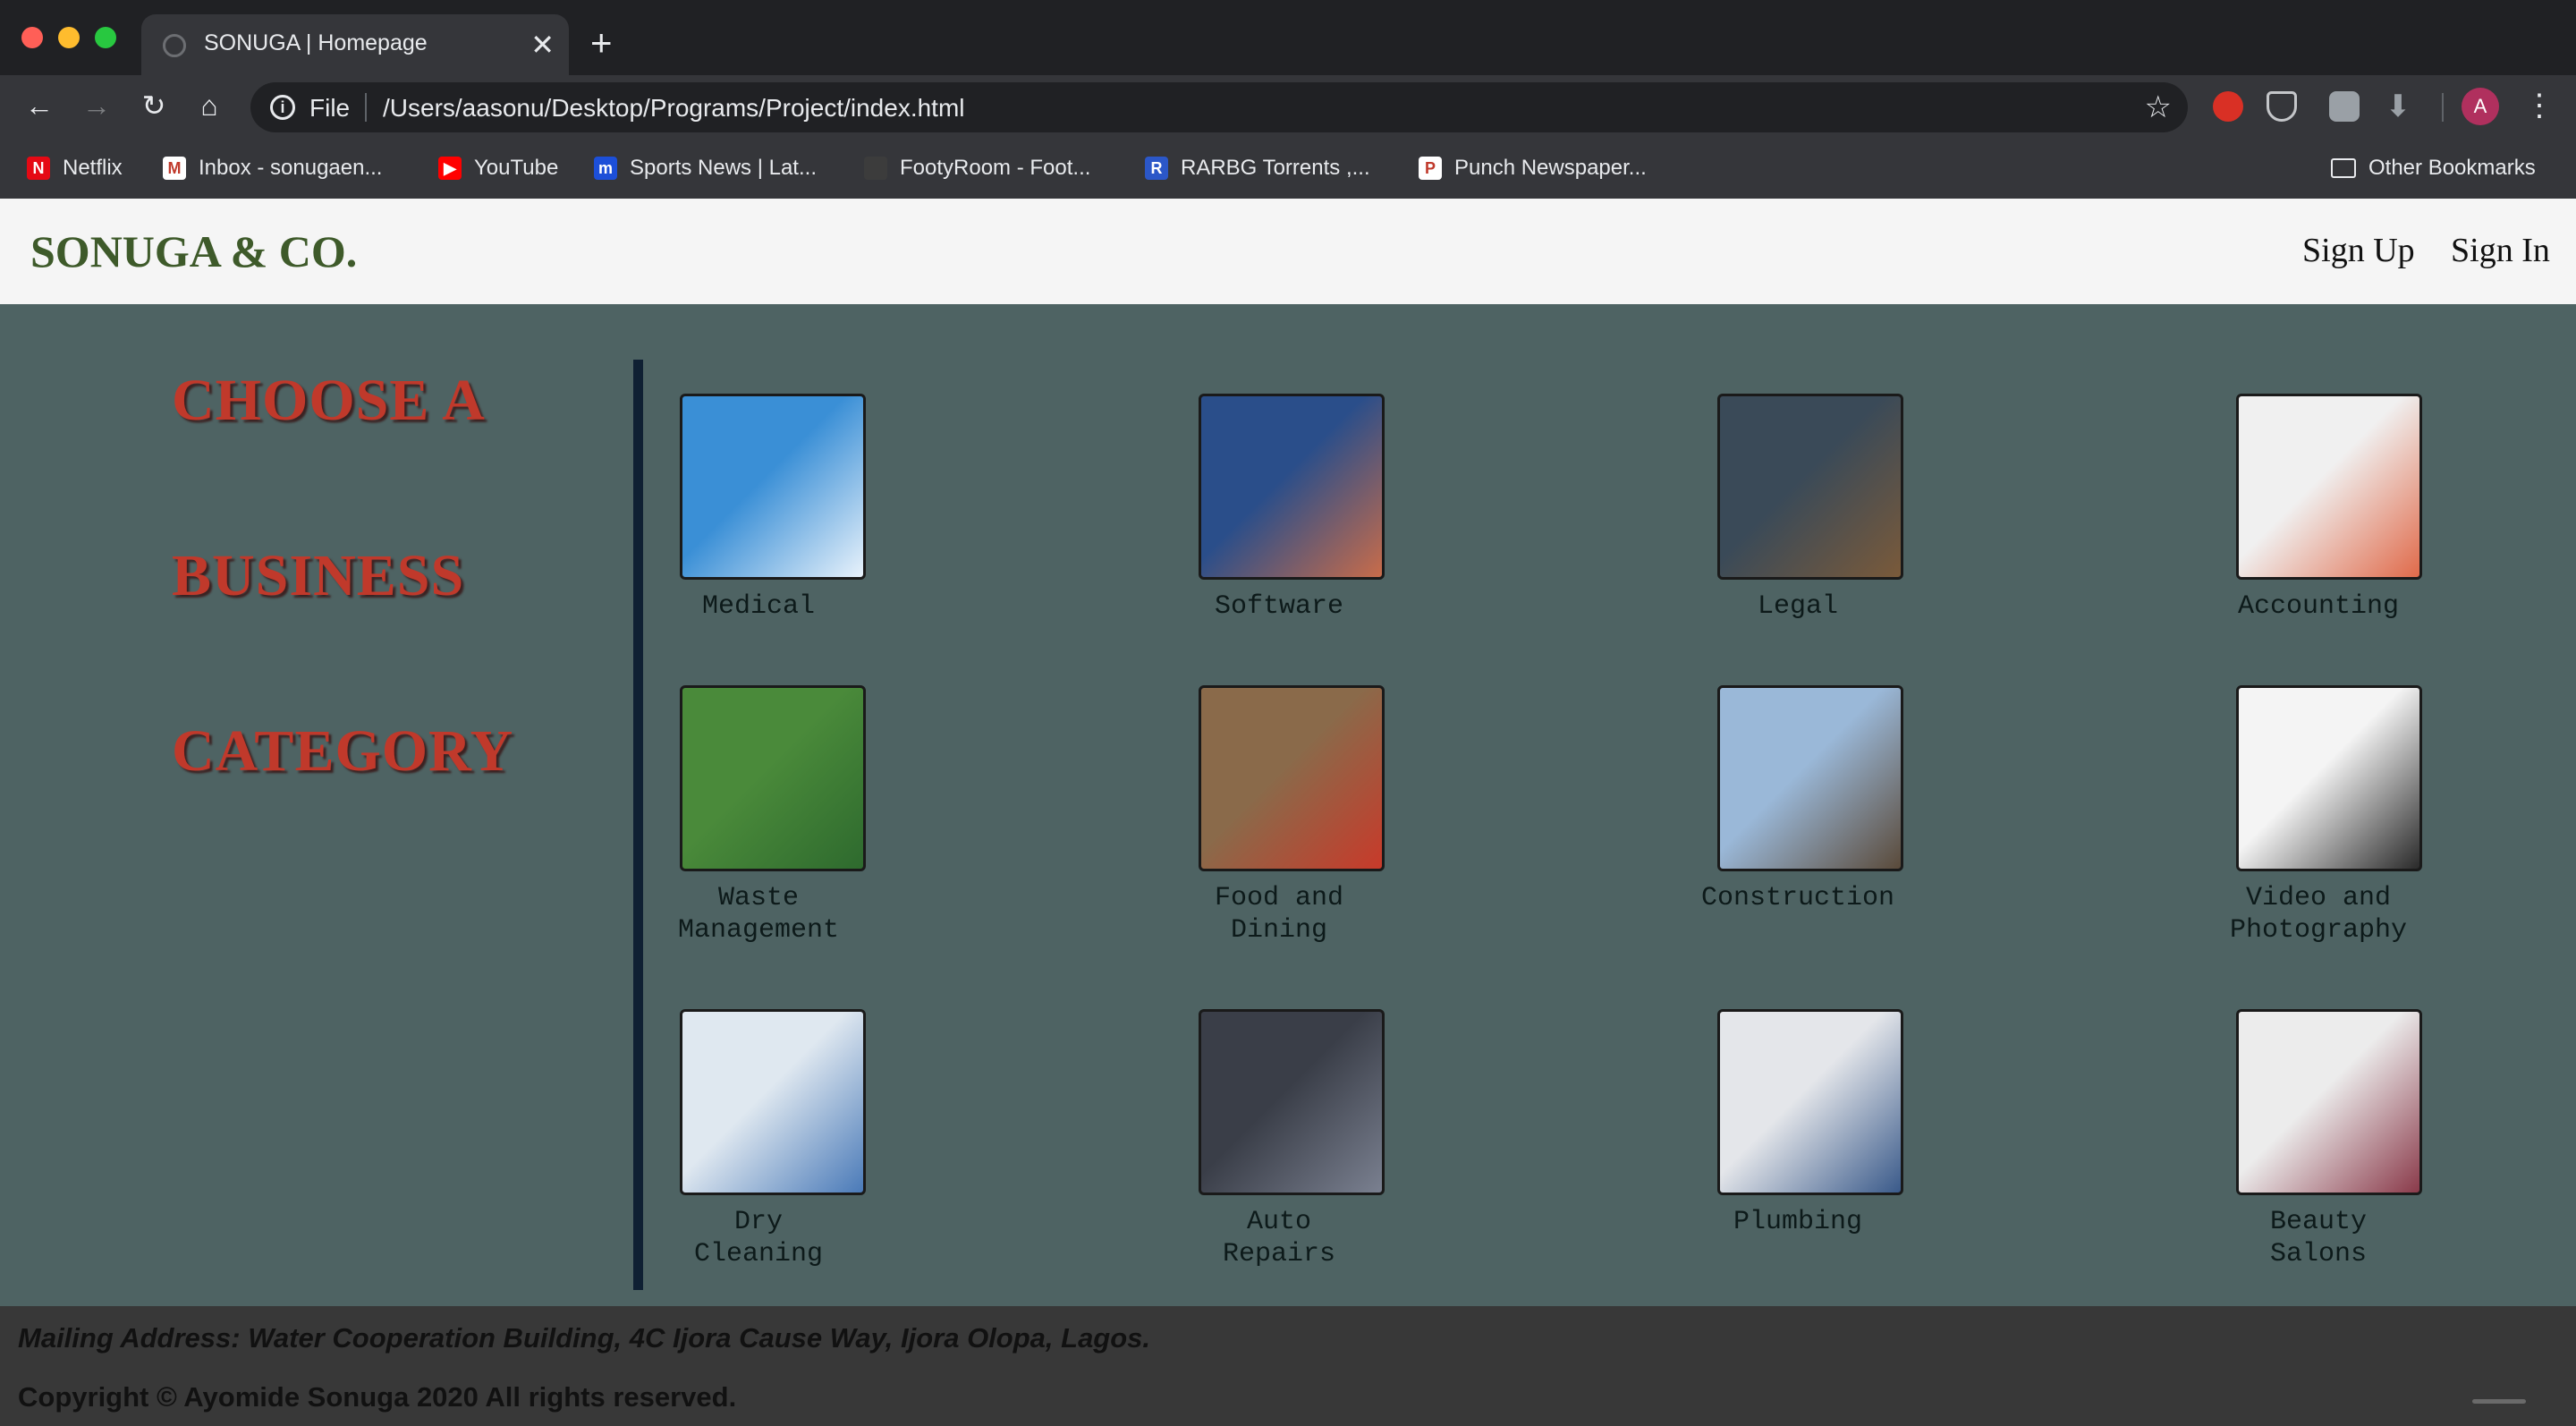 Image resolution: width=2576 pixels, height=1426 pixels. I want to click on construction-image, so click(1810, 778).